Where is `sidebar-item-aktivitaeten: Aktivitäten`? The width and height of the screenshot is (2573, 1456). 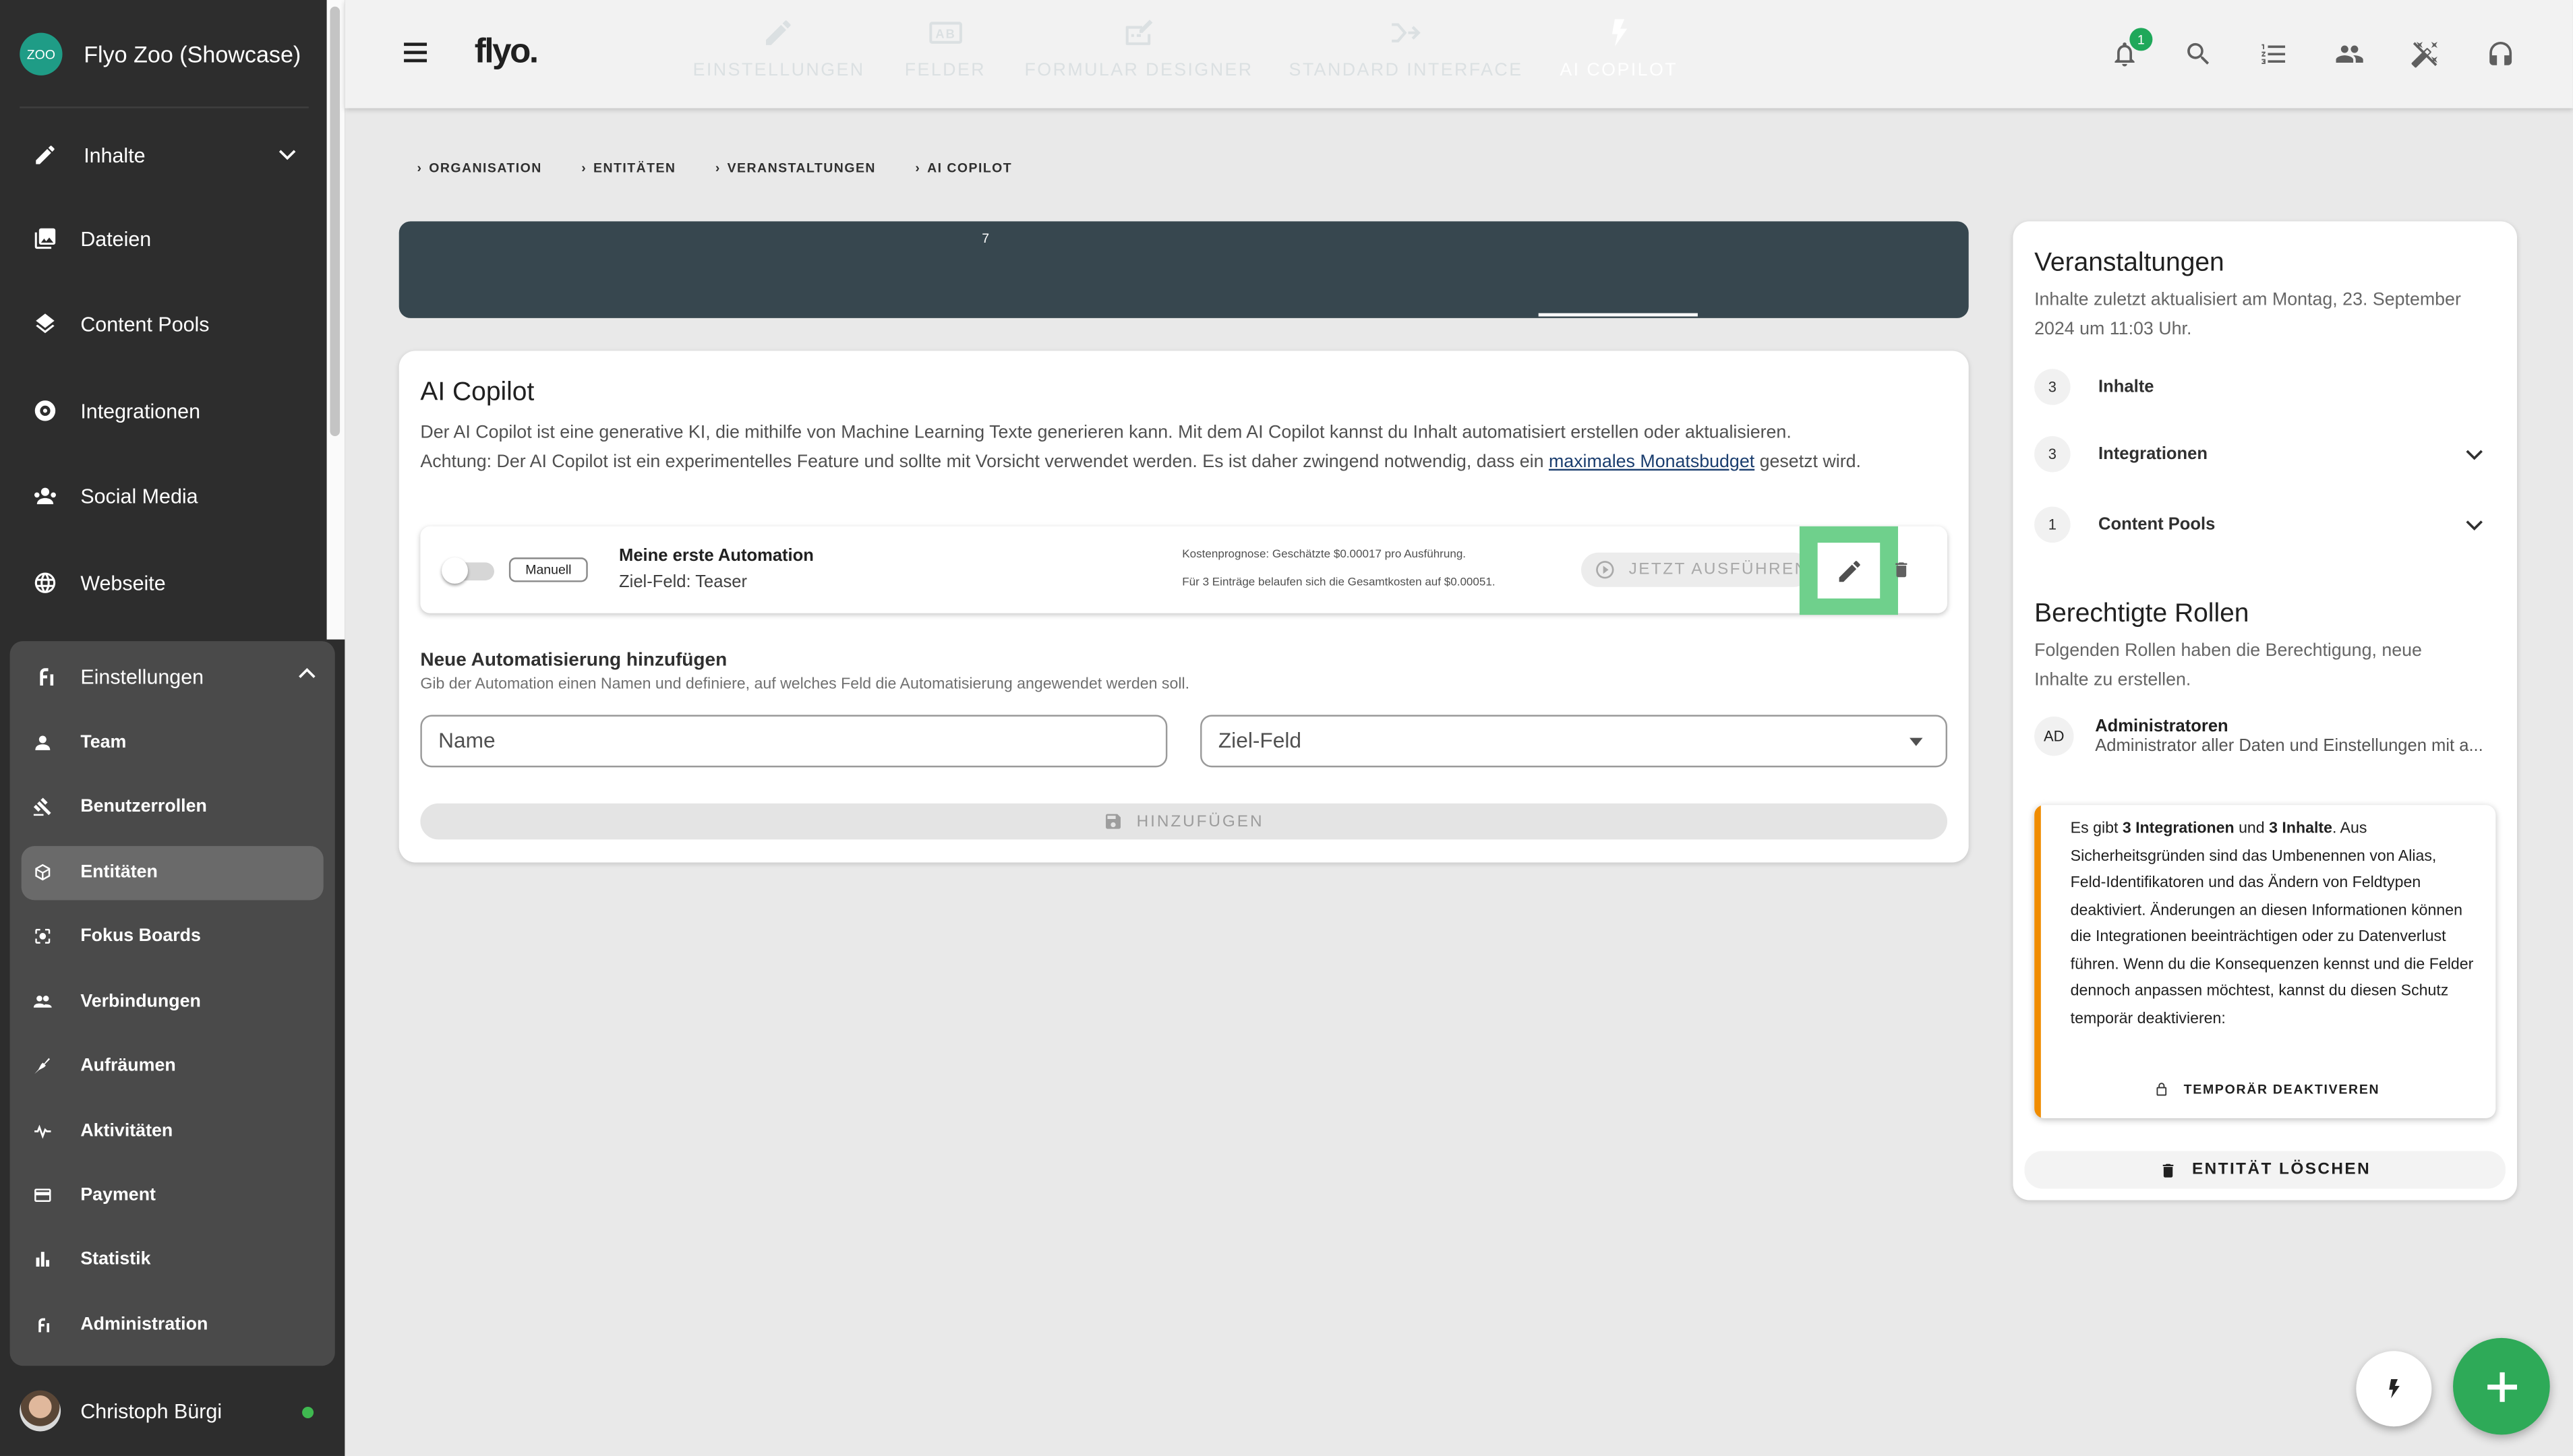
sidebar-item-aktivitaeten: Aktivitäten is located at coordinates (103, 1131).